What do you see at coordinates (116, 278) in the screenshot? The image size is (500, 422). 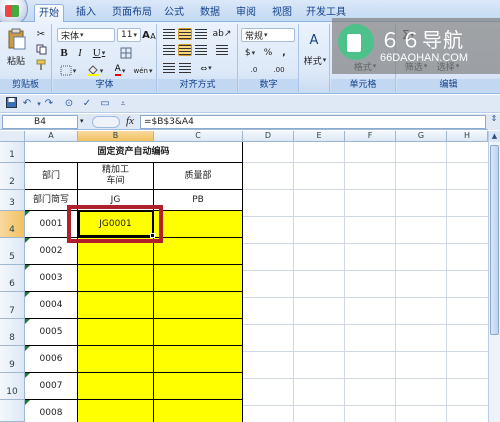 I see `cell-b6` at bounding box center [116, 278].